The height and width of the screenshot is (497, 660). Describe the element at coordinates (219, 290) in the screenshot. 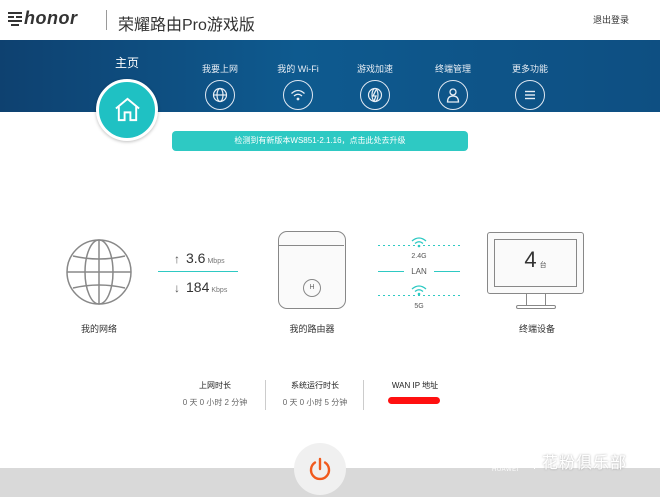

I see `download-unit: Kbps` at that location.